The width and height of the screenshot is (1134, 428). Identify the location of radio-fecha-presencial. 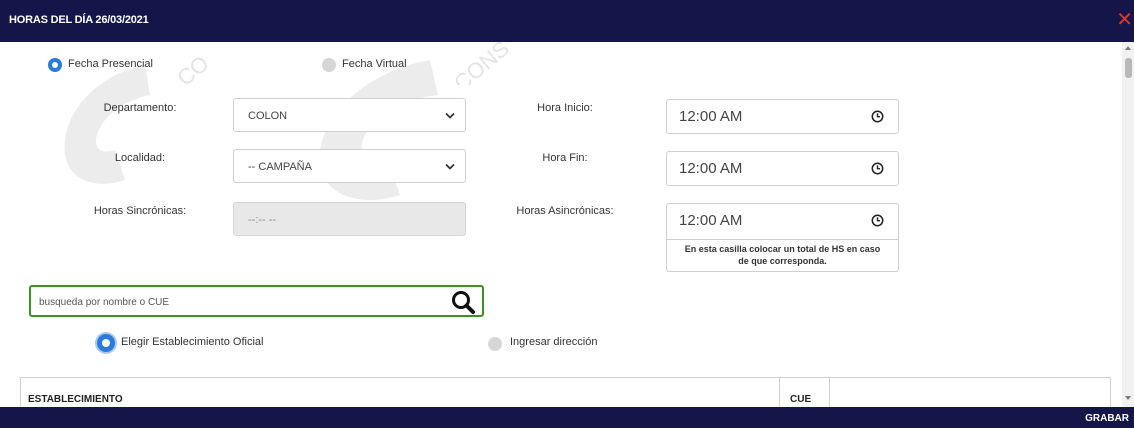
(55, 65).